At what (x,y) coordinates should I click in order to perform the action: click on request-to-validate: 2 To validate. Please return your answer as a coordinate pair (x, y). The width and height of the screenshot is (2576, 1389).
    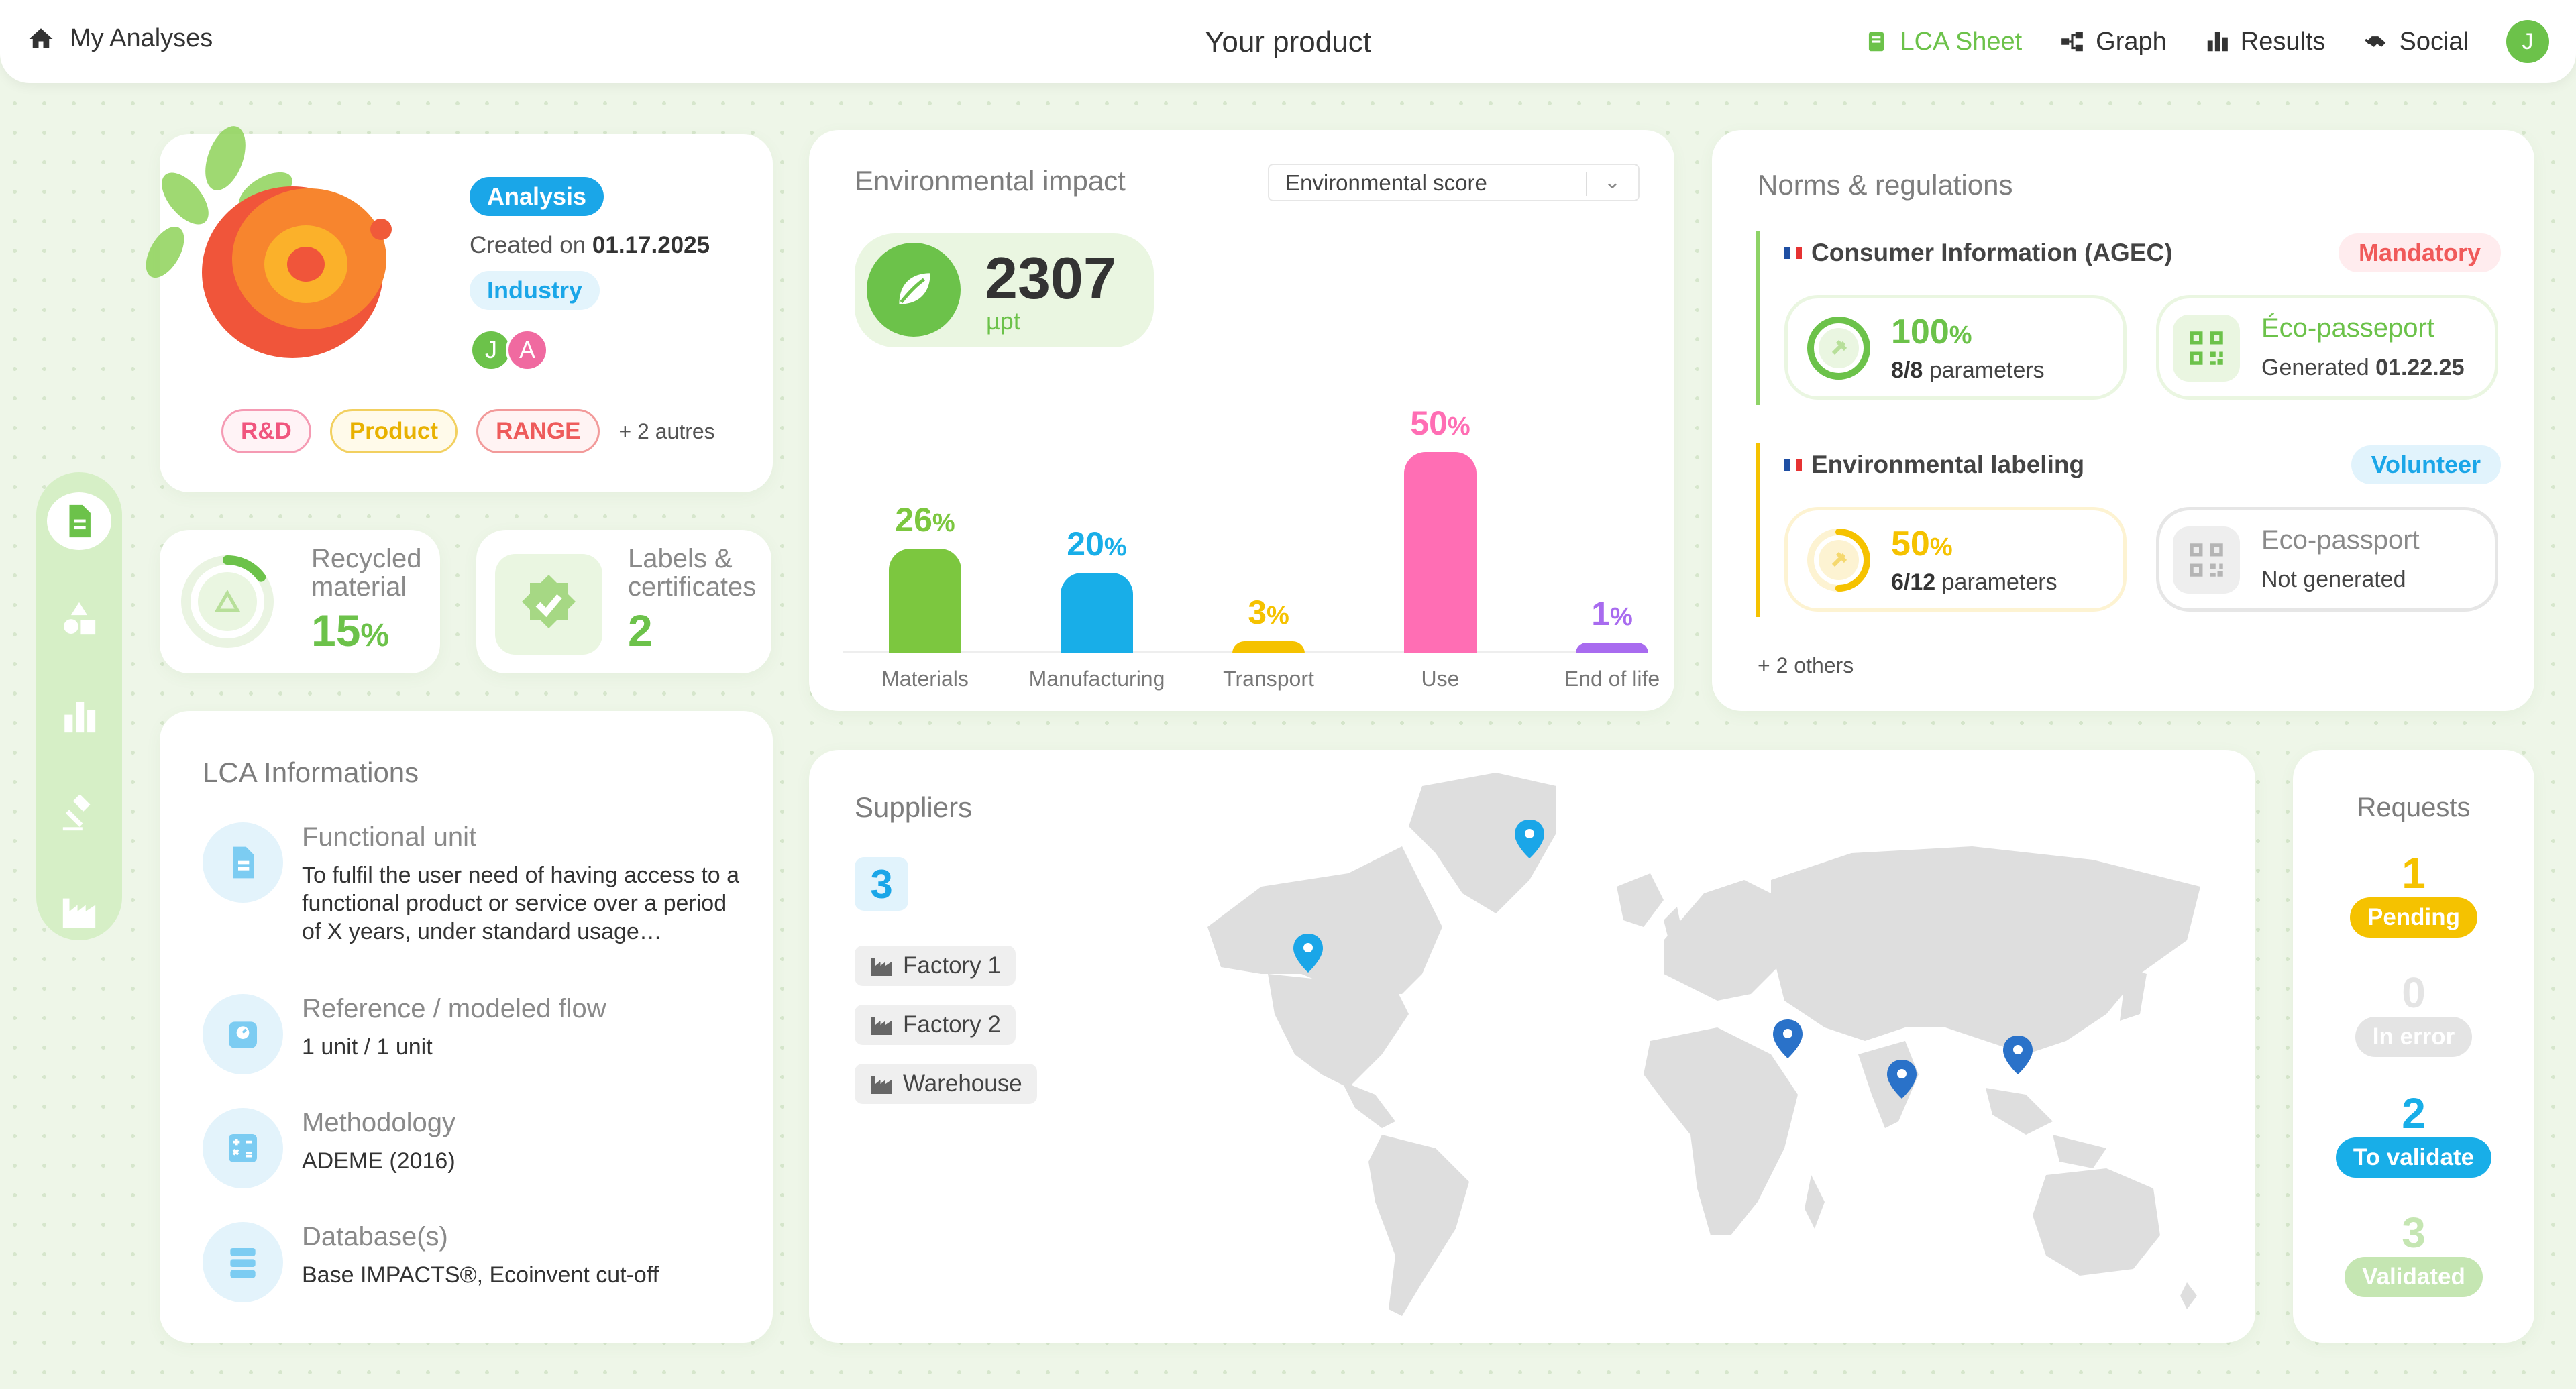
    Looking at the image, I should click on (2413, 1134).